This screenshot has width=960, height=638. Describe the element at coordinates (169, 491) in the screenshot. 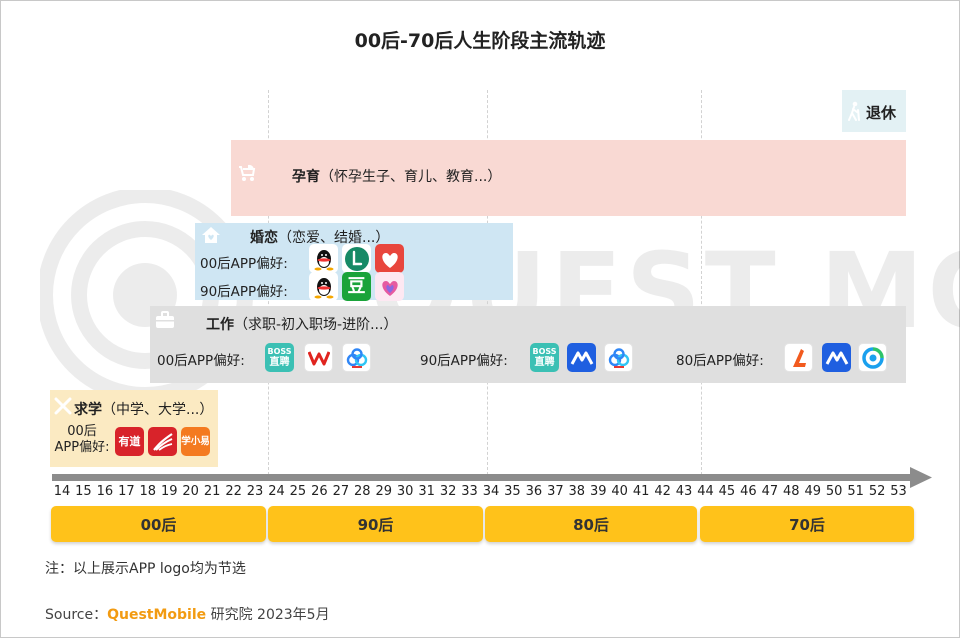

I see `age-tick-19: 19` at that location.